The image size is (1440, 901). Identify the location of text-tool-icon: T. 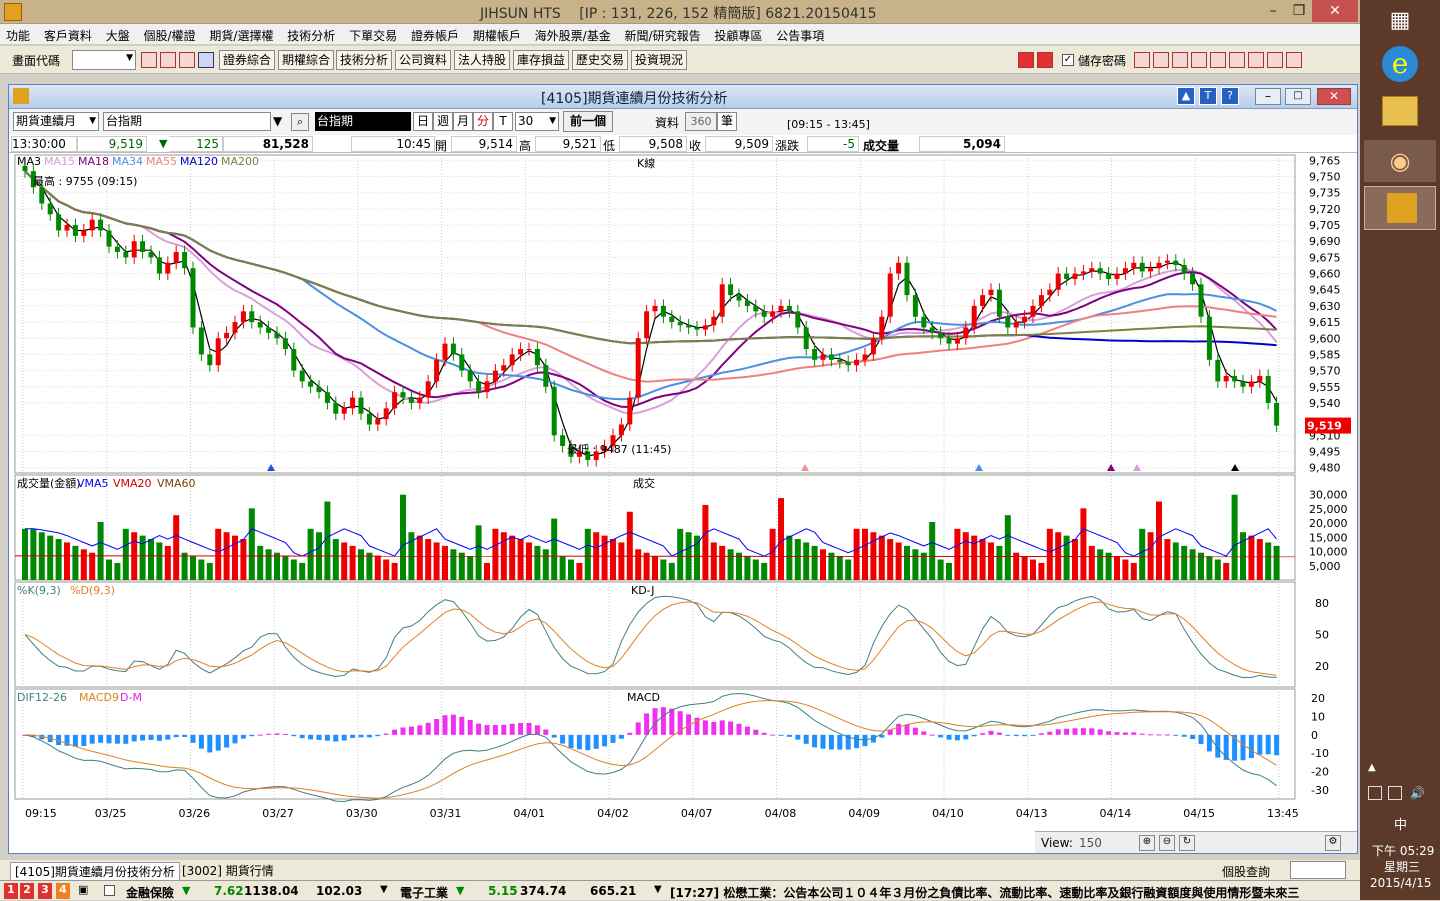
(1208, 96).